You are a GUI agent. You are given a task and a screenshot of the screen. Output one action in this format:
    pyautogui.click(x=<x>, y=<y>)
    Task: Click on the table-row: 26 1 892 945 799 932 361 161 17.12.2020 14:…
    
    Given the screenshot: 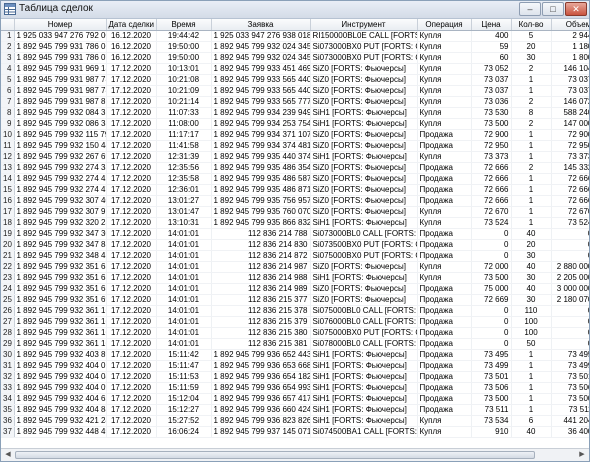 What is the action you would take?
    pyautogui.click(x=295, y=311)
    